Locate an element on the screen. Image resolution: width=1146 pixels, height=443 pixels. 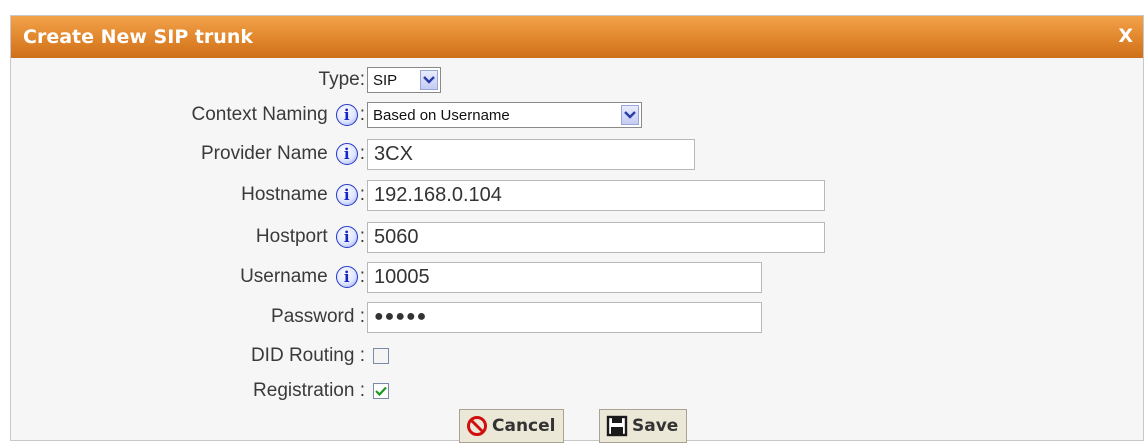
registration-label: Registration : is located at coordinates (309, 390).